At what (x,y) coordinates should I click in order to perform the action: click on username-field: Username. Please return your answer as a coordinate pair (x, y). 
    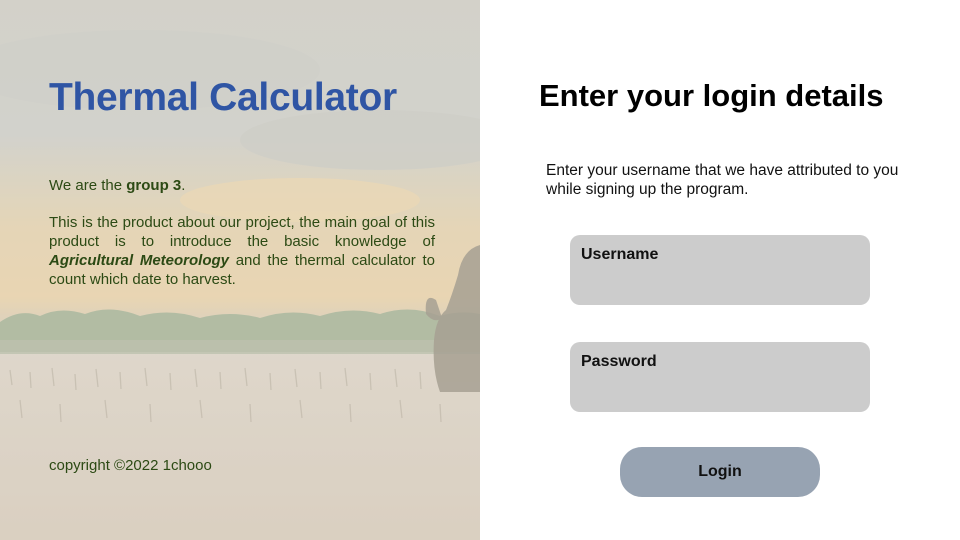
    Looking at the image, I should click on (720, 270).